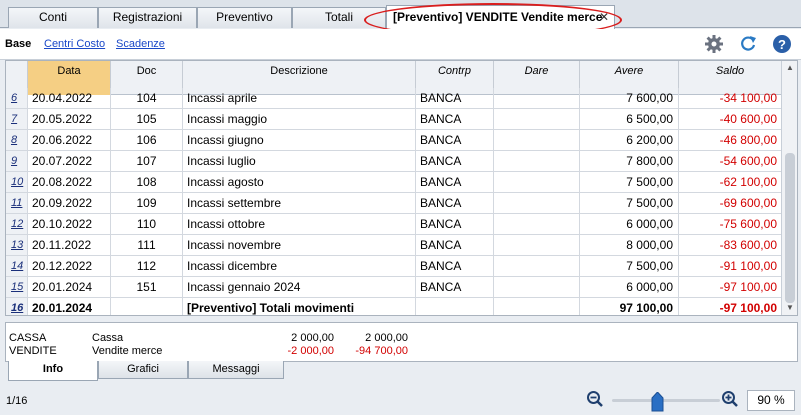 The width and height of the screenshot is (801, 415). Describe the element at coordinates (147, 266) in the screenshot. I see `cell-doc: 112` at that location.